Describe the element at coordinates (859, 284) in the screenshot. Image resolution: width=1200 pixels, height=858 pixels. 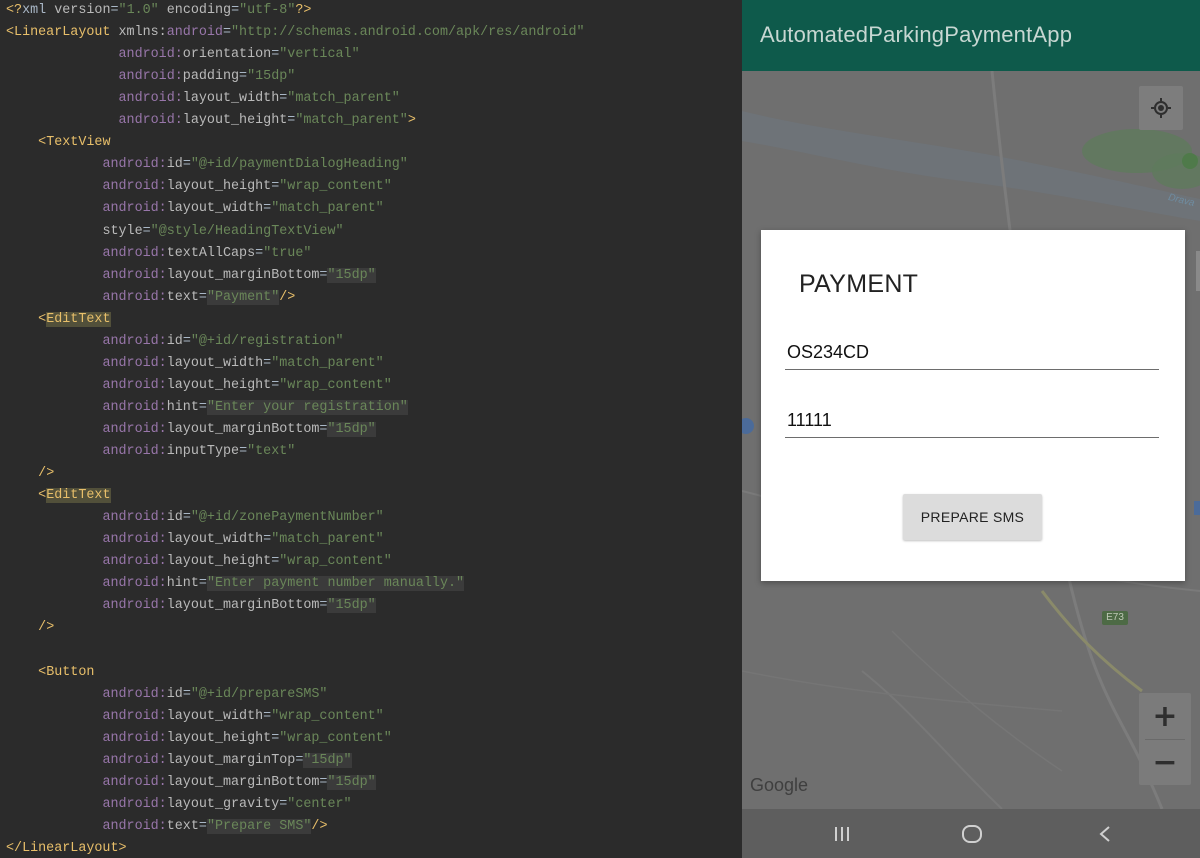
I see `payment-dialog-heading: PAYMENT` at that location.